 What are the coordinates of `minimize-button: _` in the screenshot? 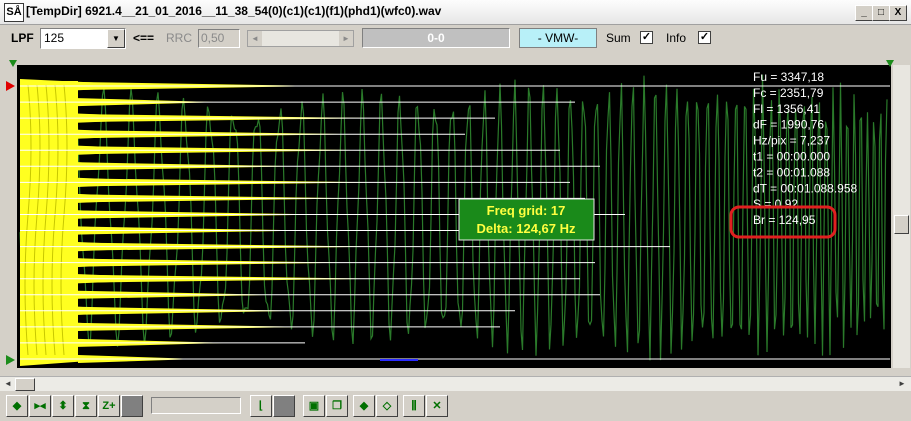 It's located at (864, 13).